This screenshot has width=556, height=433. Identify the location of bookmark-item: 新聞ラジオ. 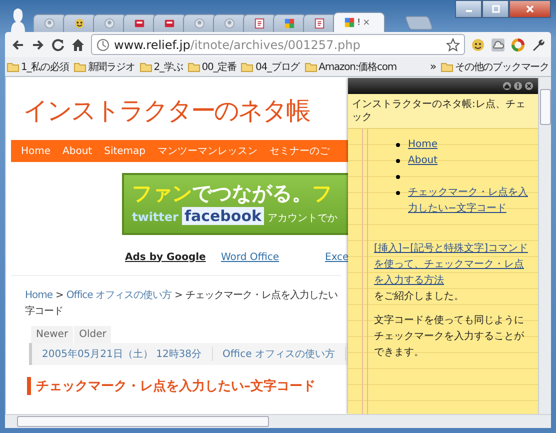
(104, 67).